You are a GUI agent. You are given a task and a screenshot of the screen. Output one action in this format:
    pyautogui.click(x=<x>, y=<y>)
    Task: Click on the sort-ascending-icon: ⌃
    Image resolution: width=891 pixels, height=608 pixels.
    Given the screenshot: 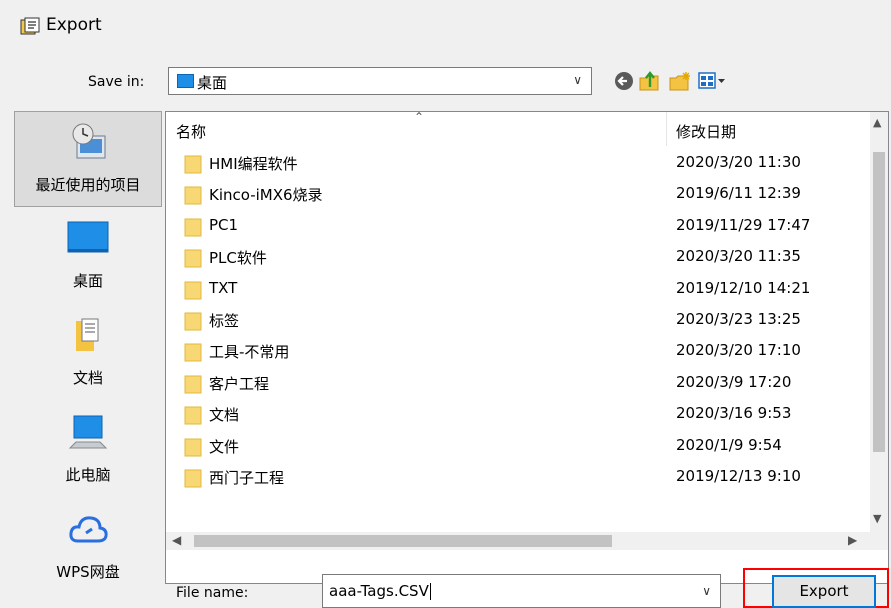 What is the action you would take?
    pyautogui.click(x=419, y=117)
    